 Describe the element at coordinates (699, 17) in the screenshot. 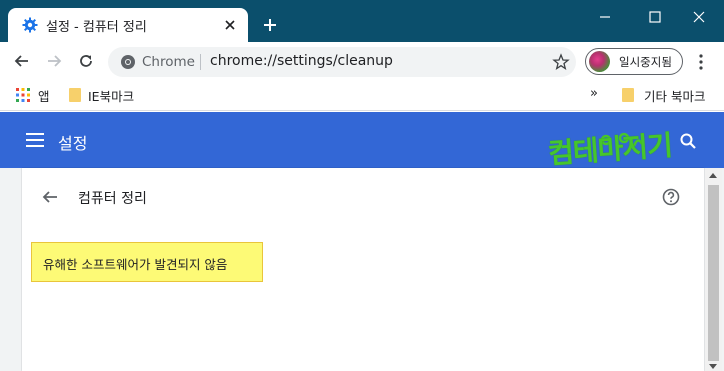

I see `window-close-icon` at that location.